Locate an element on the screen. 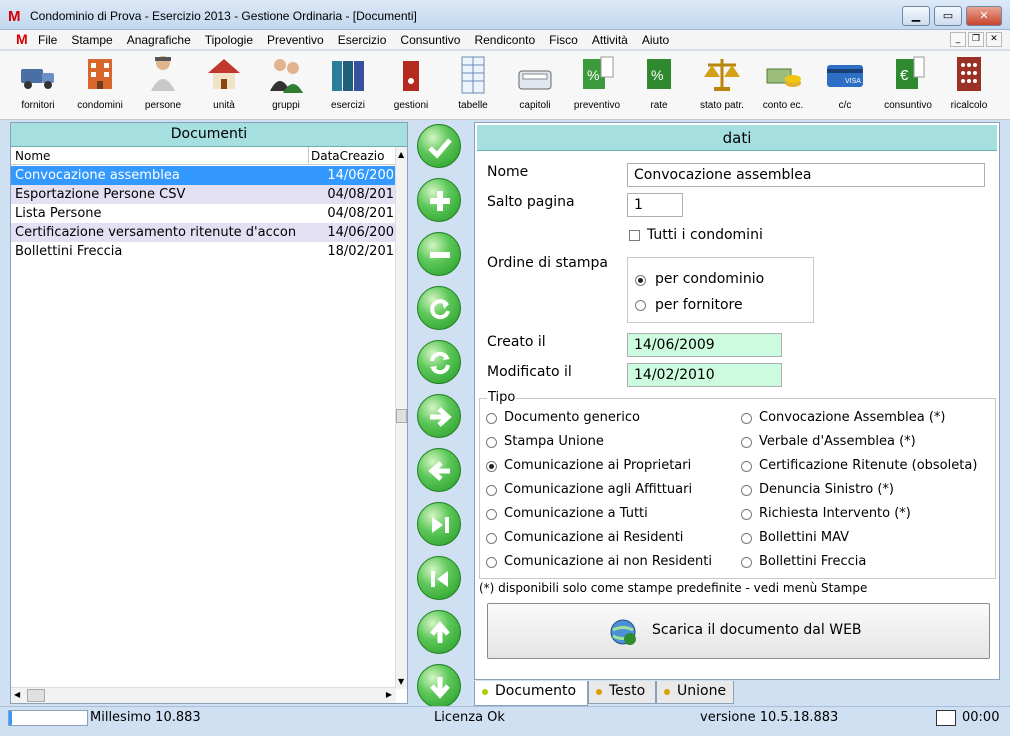  toolbar-persone: persone is located at coordinates (163, 82).